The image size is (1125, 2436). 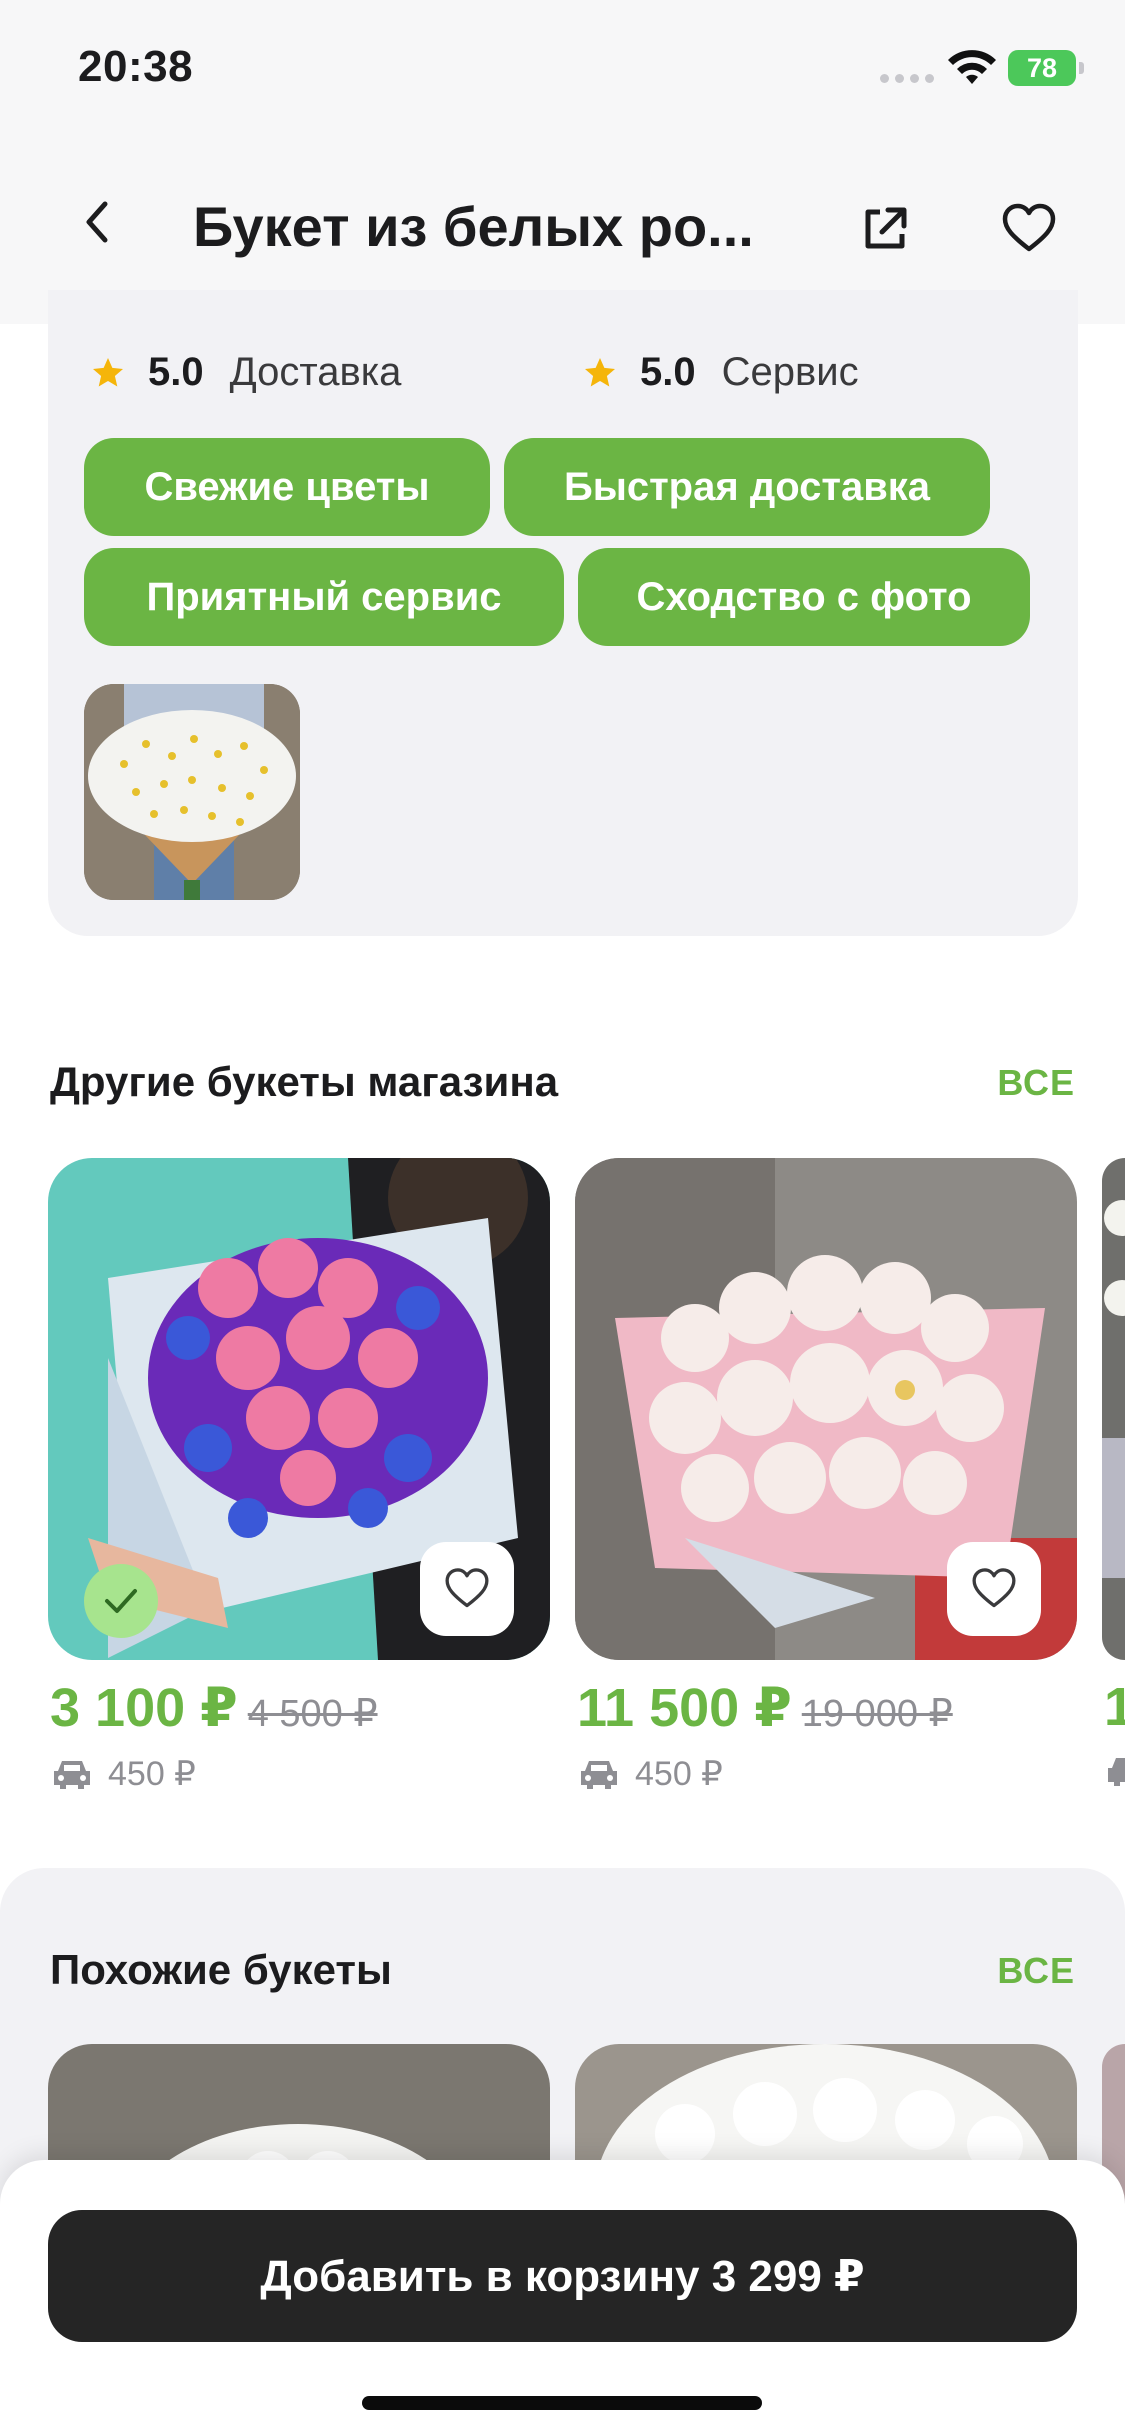 What do you see at coordinates (1042, 67) in the screenshot?
I see `battery-level: 78` at bounding box center [1042, 67].